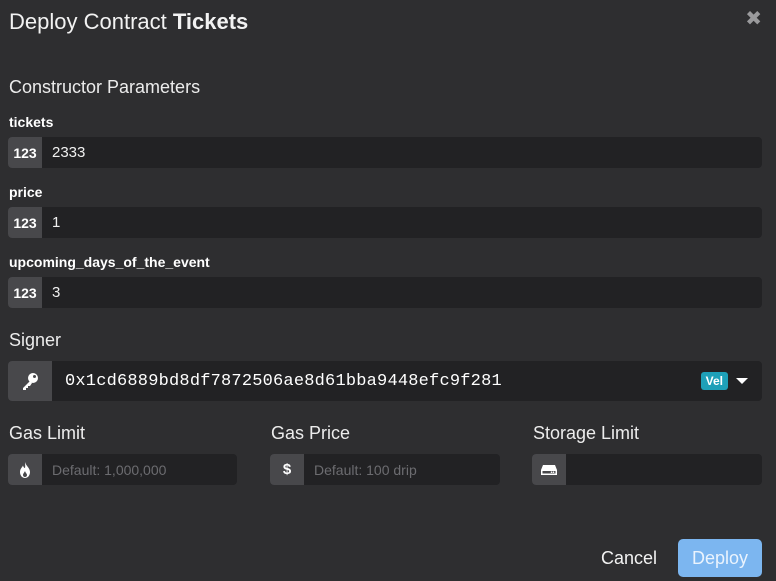 This screenshot has width=776, height=581. I want to click on dialog-title: Deploy Contract Tickets, so click(128, 22).